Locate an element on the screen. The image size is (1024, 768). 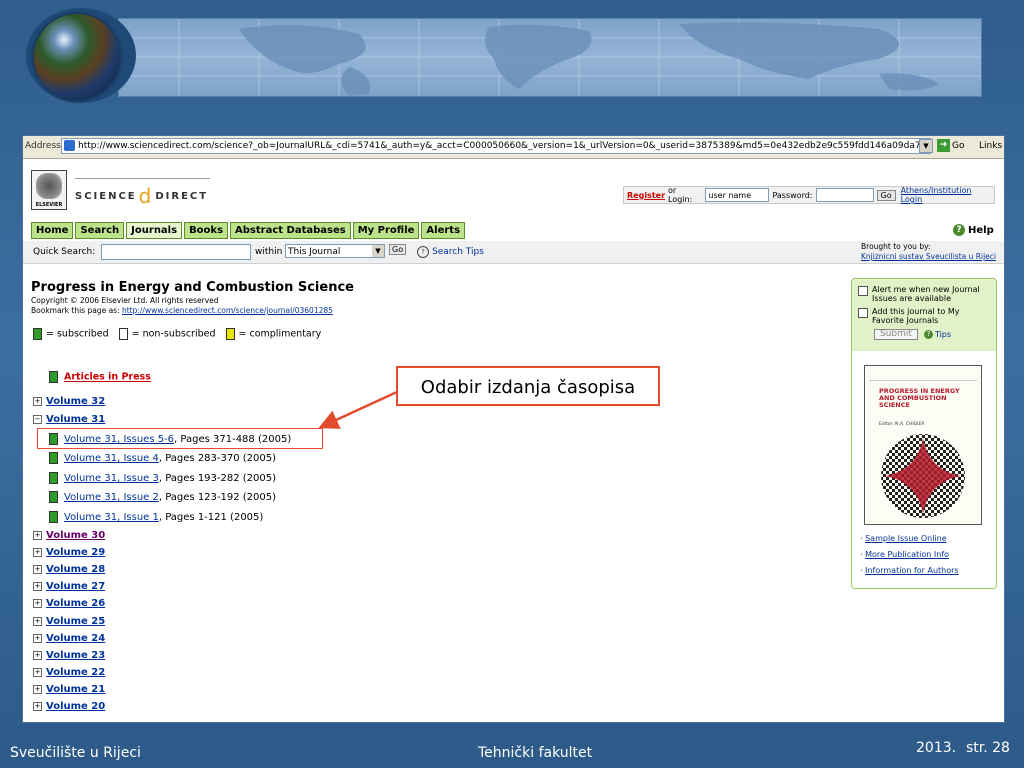
volume-item: + Volume 20 is located at coordinates (69, 706).